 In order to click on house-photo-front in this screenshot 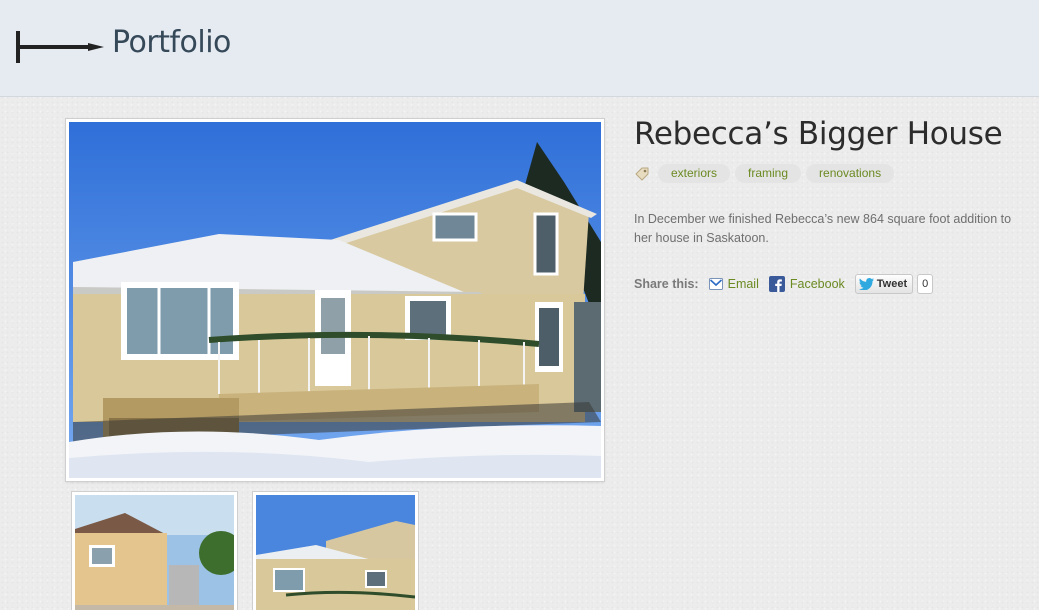, I will do `click(335, 552)`.